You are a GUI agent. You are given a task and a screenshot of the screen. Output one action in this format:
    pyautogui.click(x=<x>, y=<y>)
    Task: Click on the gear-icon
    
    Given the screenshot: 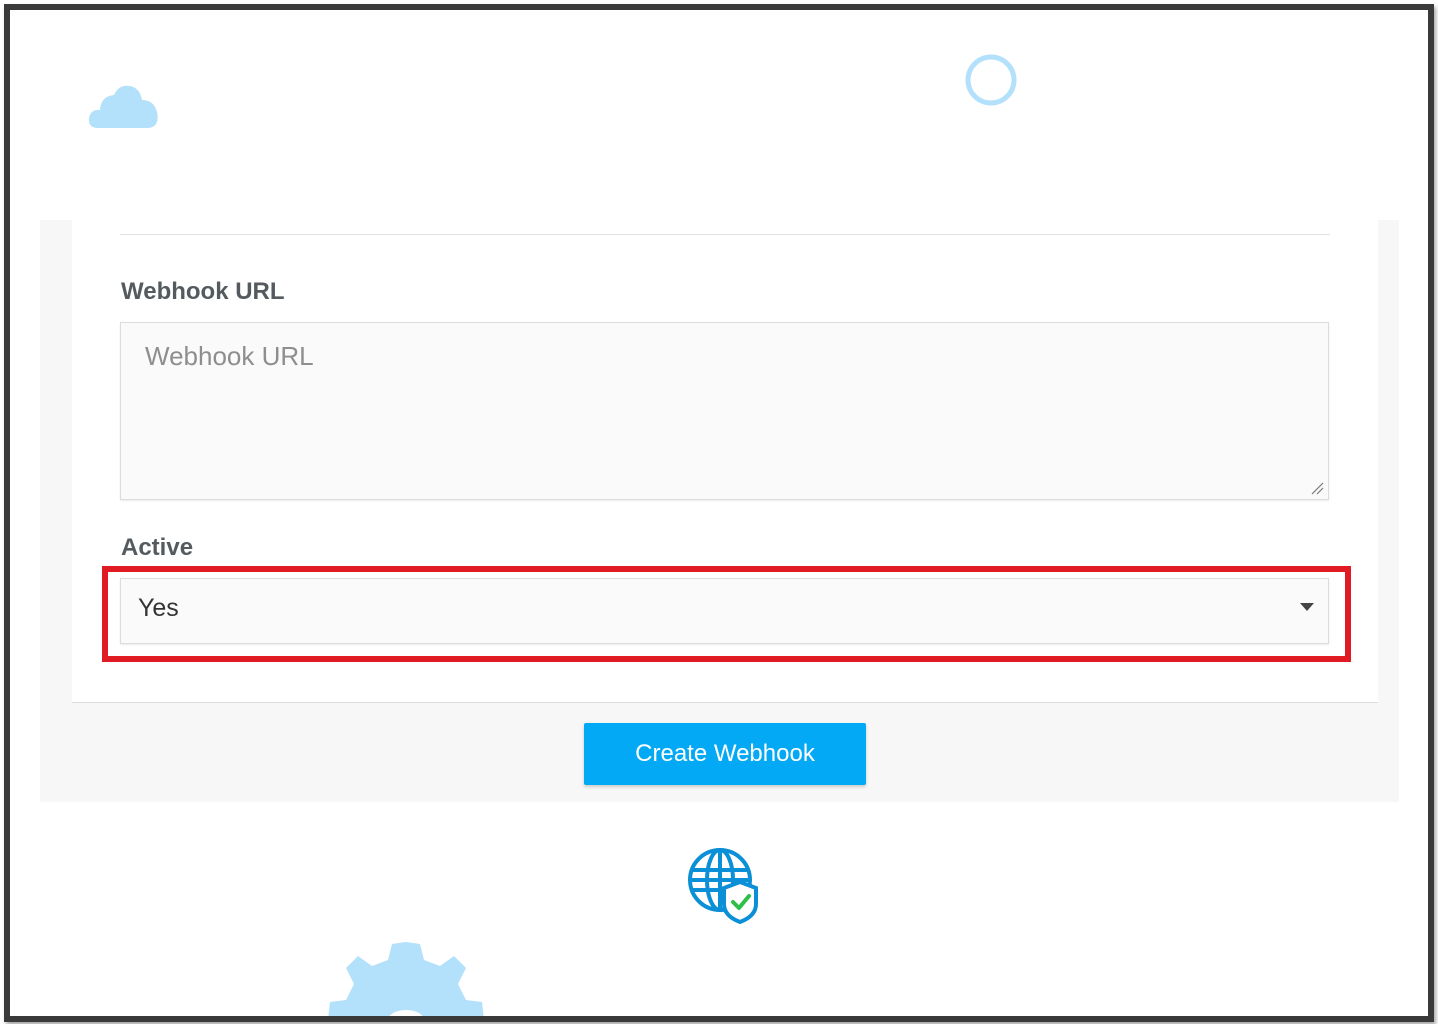 What is the action you would take?
    pyautogui.click(x=406, y=979)
    